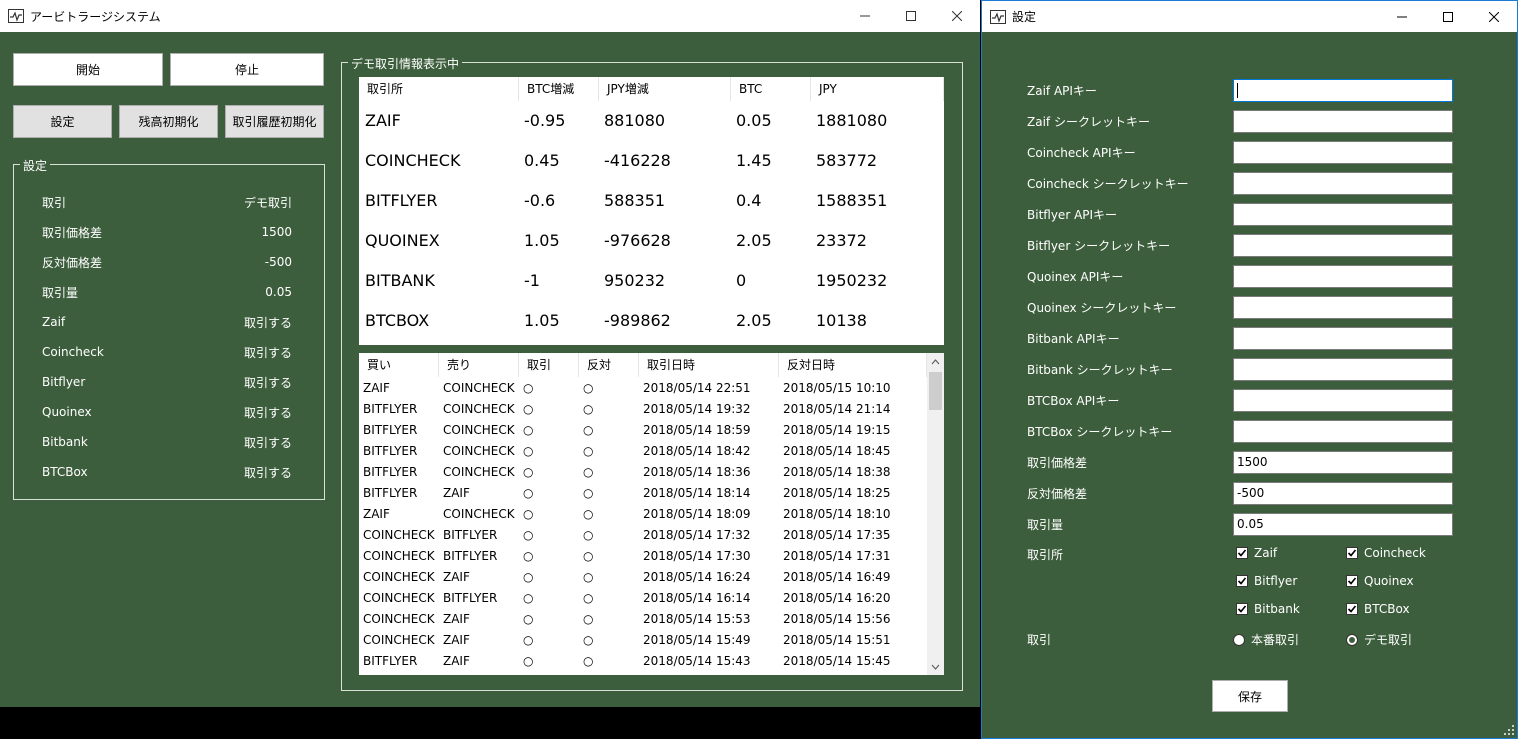 Image resolution: width=1518 pixels, height=739 pixels. Describe the element at coordinates (1266, 553) in the screenshot. I see `checkbox-label: Zaif` at that location.